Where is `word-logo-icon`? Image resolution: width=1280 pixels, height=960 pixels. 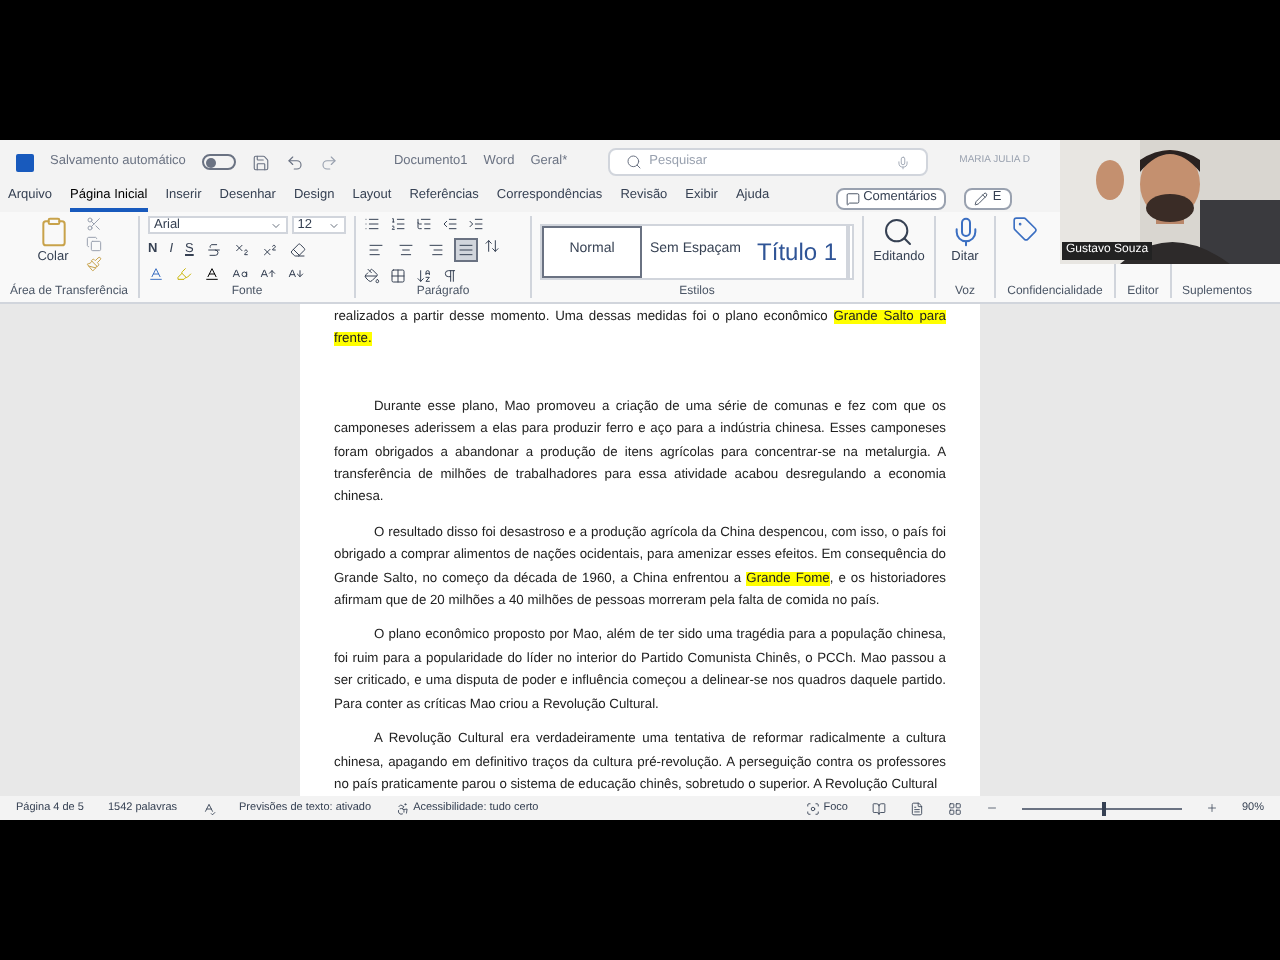
word-logo-icon is located at coordinates (25, 162).